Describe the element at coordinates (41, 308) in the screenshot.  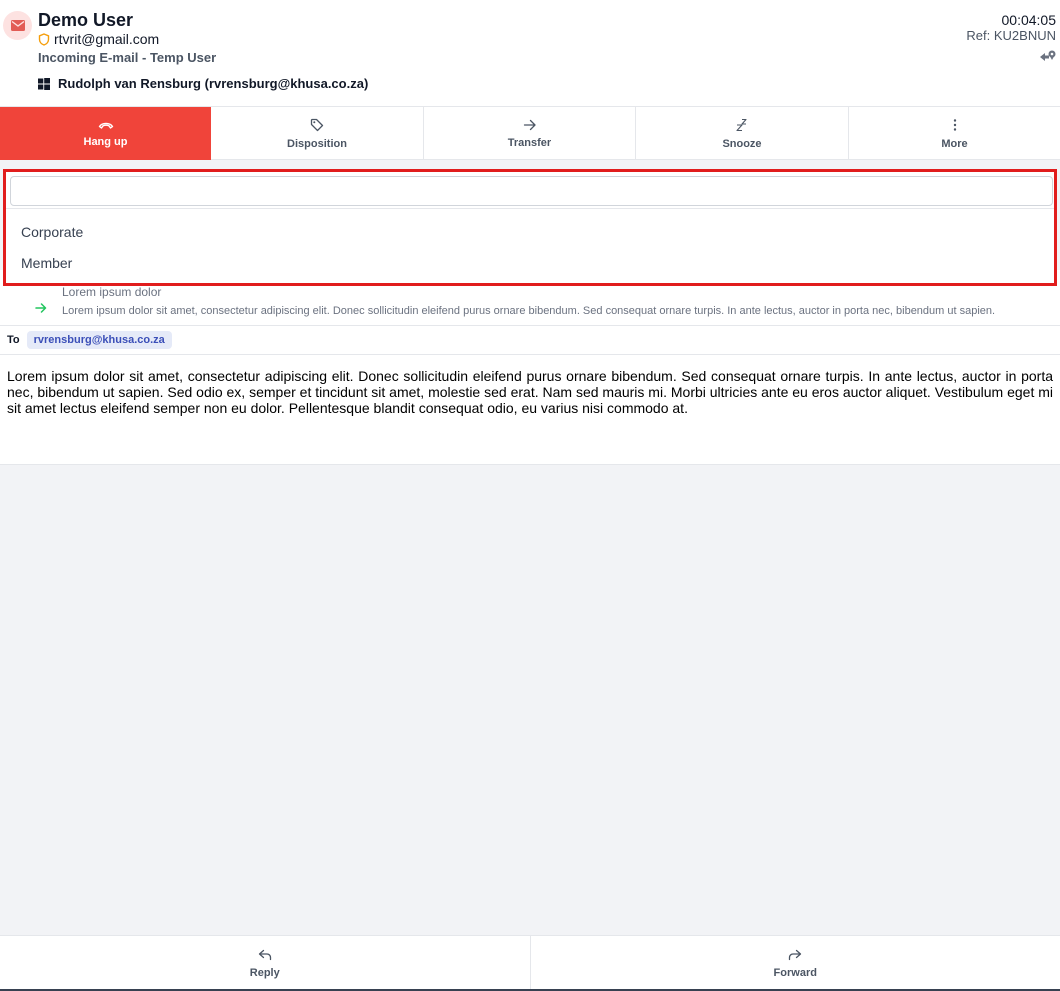
I see `incoming-arrow-icon` at that location.